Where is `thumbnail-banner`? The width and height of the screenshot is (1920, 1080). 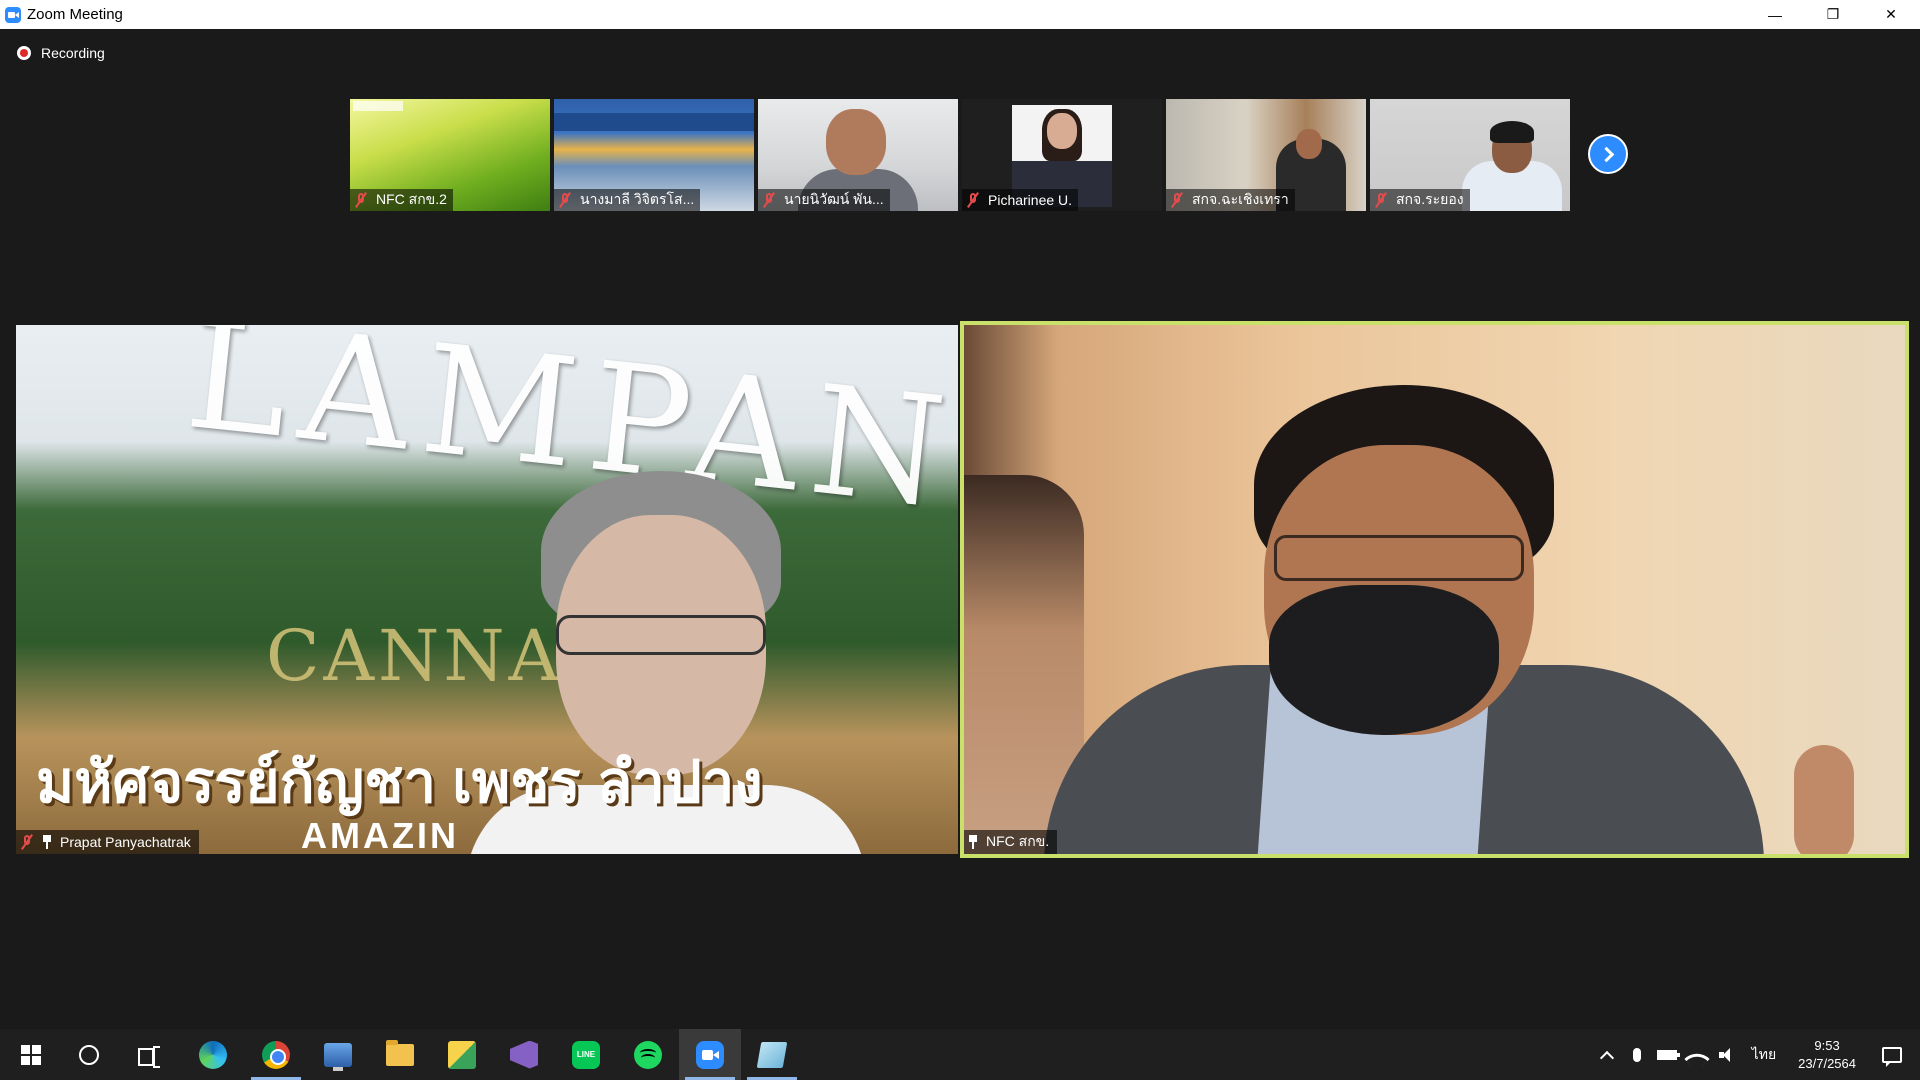
thumbnail-banner is located at coordinates (654, 122).